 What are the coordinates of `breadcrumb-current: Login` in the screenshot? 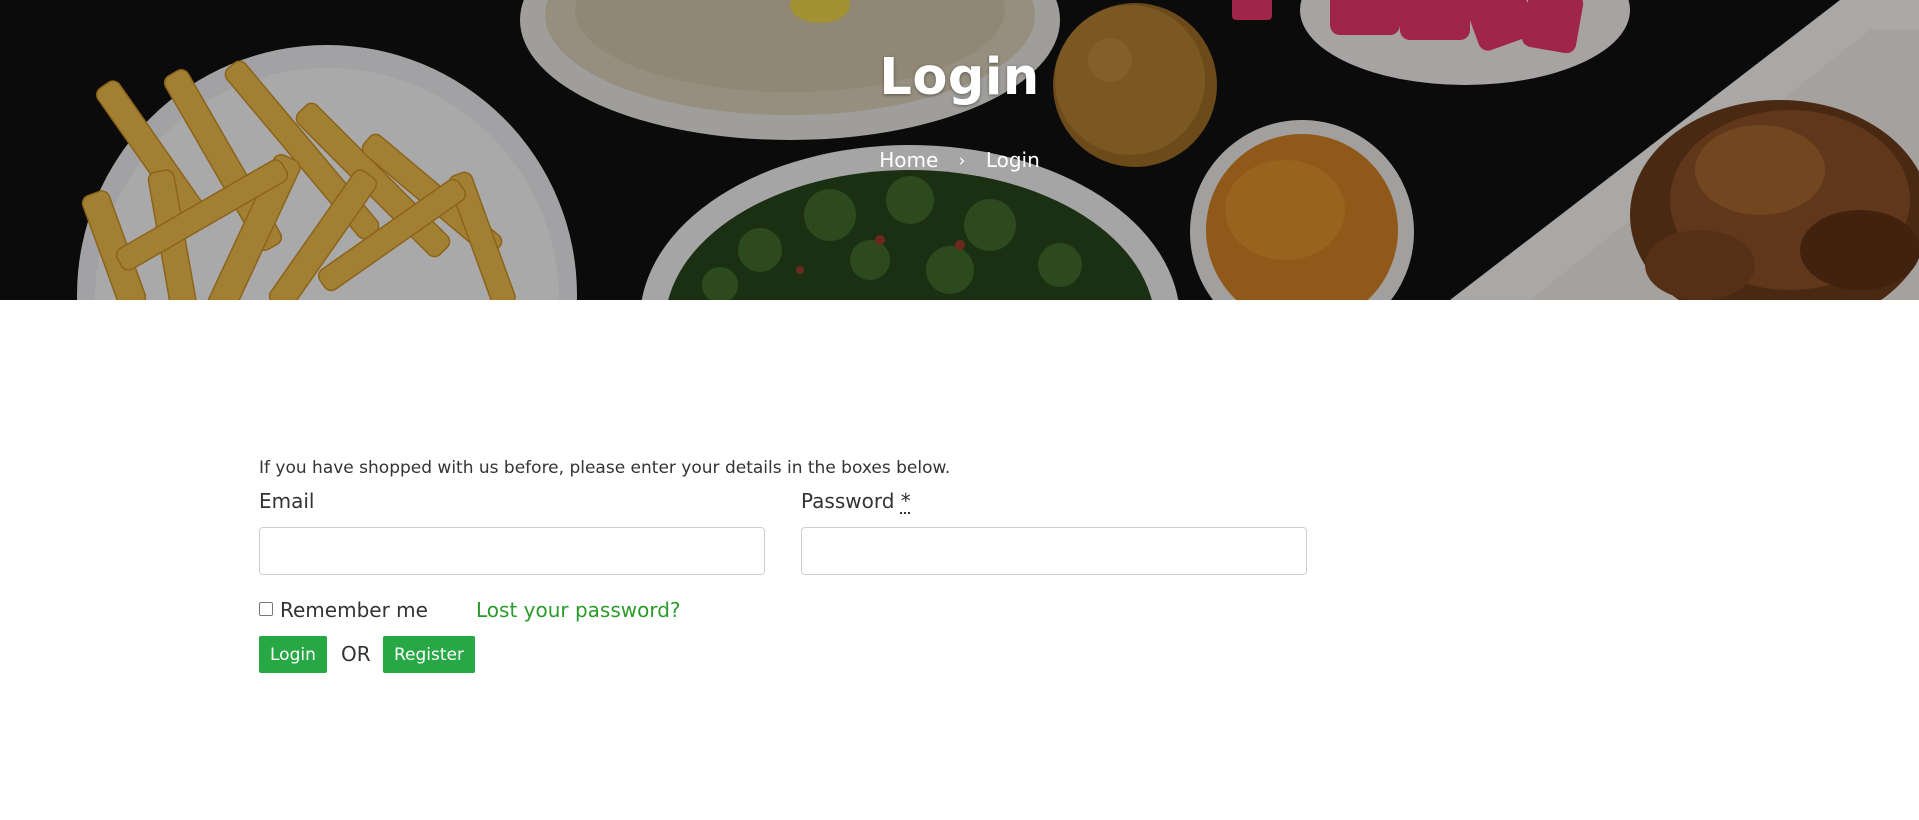 It's located at (1012, 160).